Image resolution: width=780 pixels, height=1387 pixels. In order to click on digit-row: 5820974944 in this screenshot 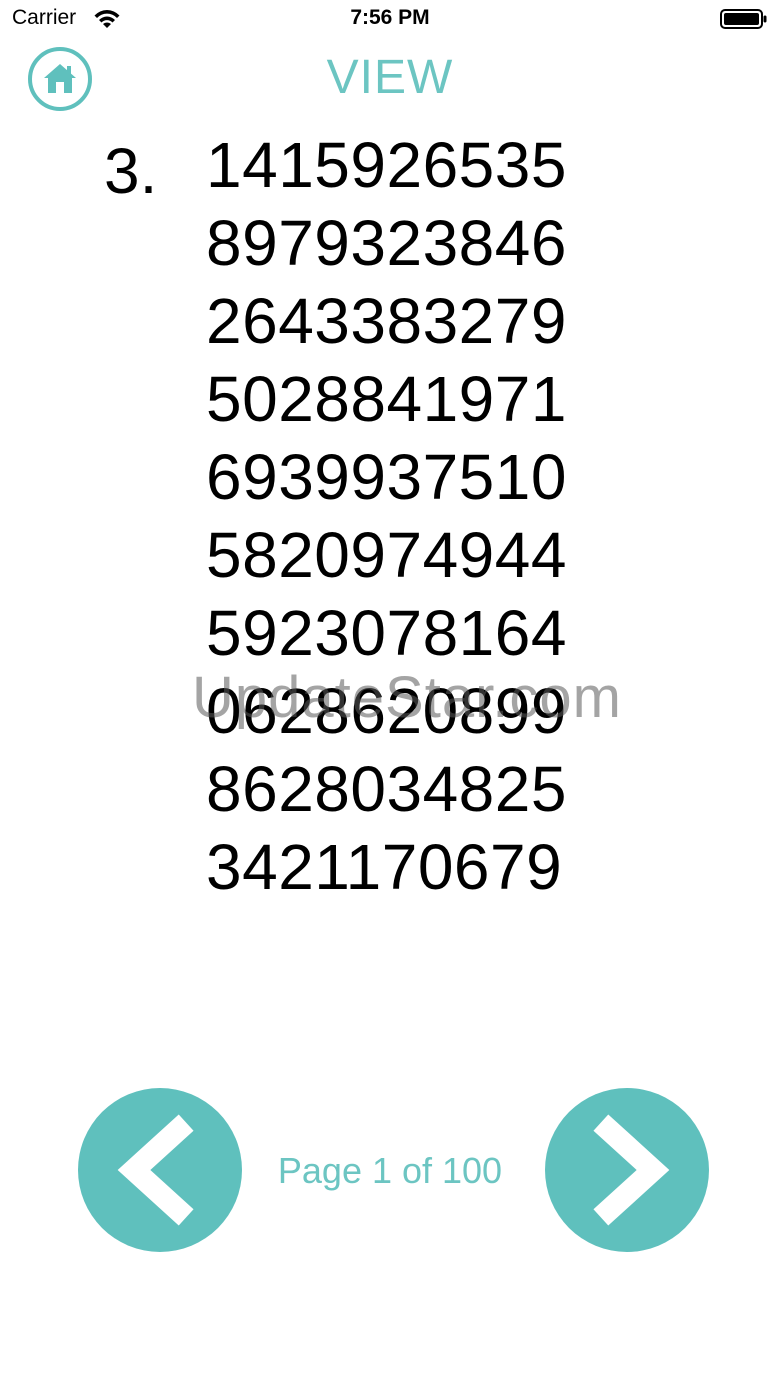, I will do `click(386, 555)`.